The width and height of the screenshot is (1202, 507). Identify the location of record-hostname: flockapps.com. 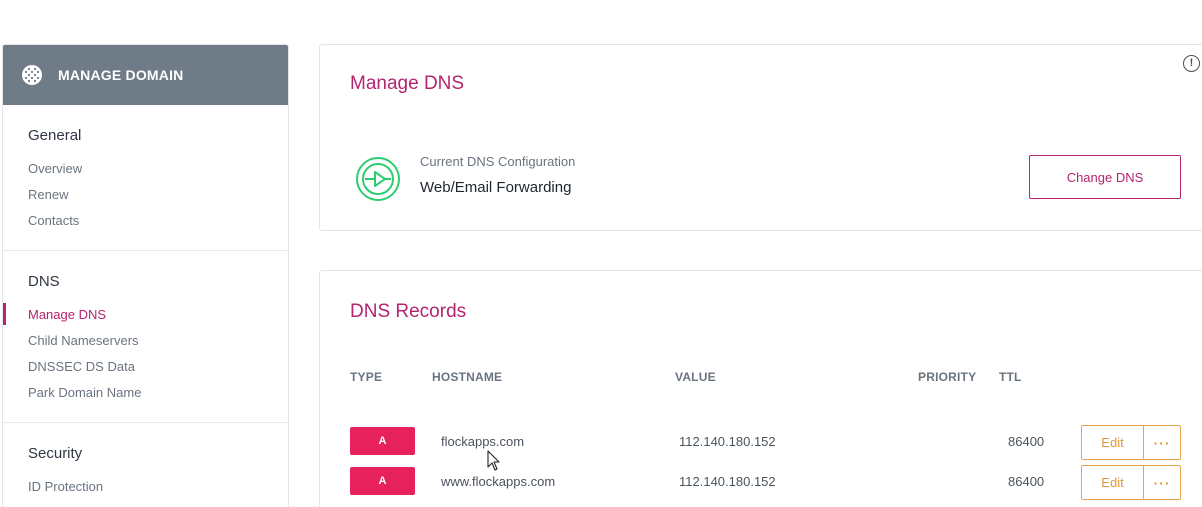
(483, 441).